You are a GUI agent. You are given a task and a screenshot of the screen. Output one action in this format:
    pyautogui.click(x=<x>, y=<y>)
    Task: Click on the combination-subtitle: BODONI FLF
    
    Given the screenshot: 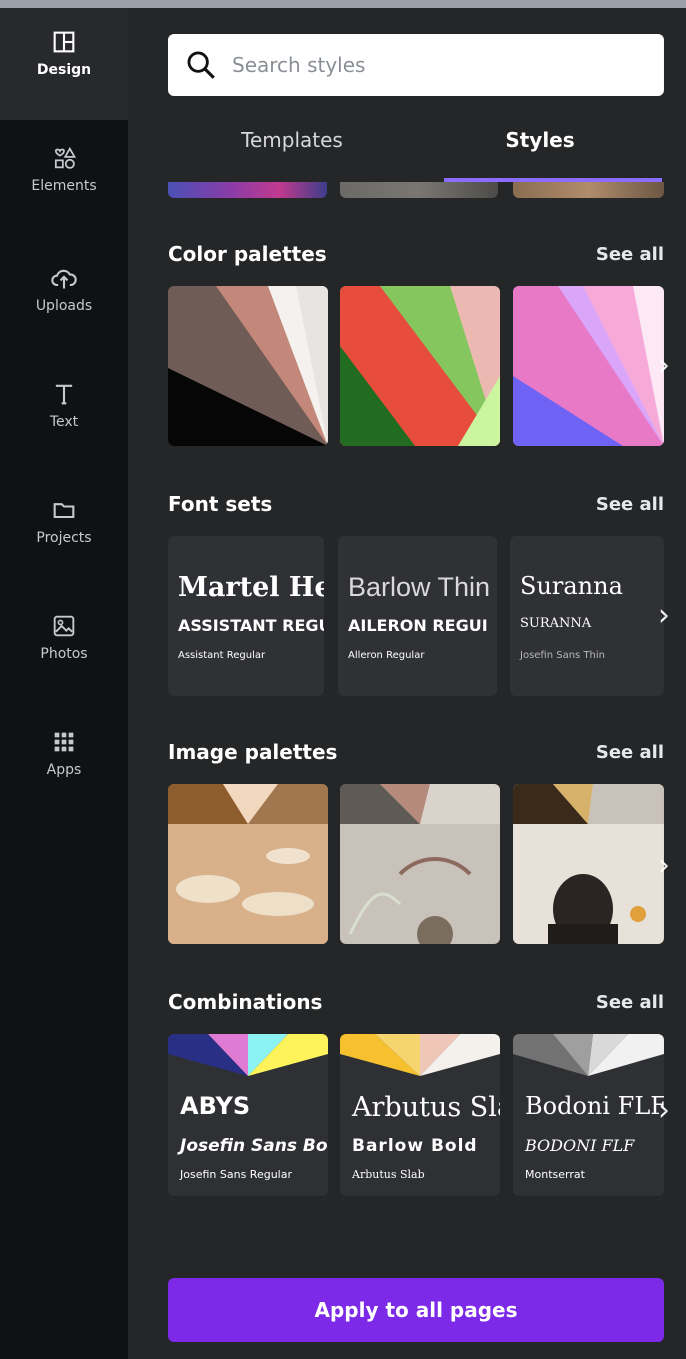 What is the action you would take?
    pyautogui.click(x=580, y=1145)
    